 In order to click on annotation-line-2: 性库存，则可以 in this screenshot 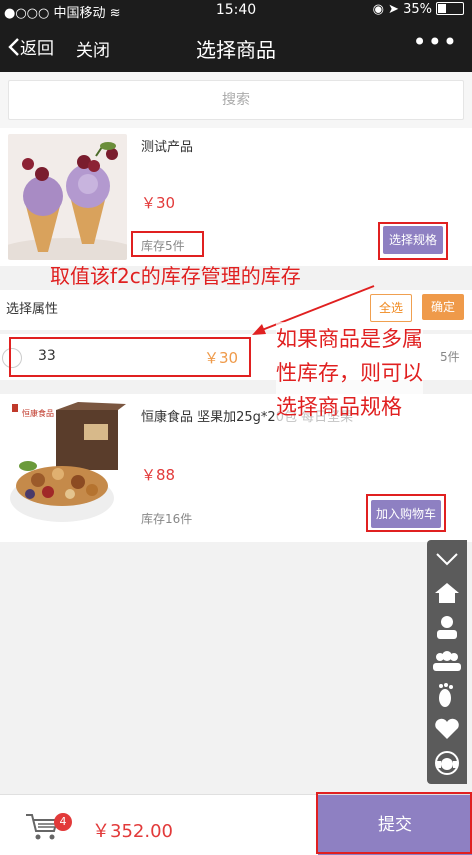, I will do `click(349, 373)`.